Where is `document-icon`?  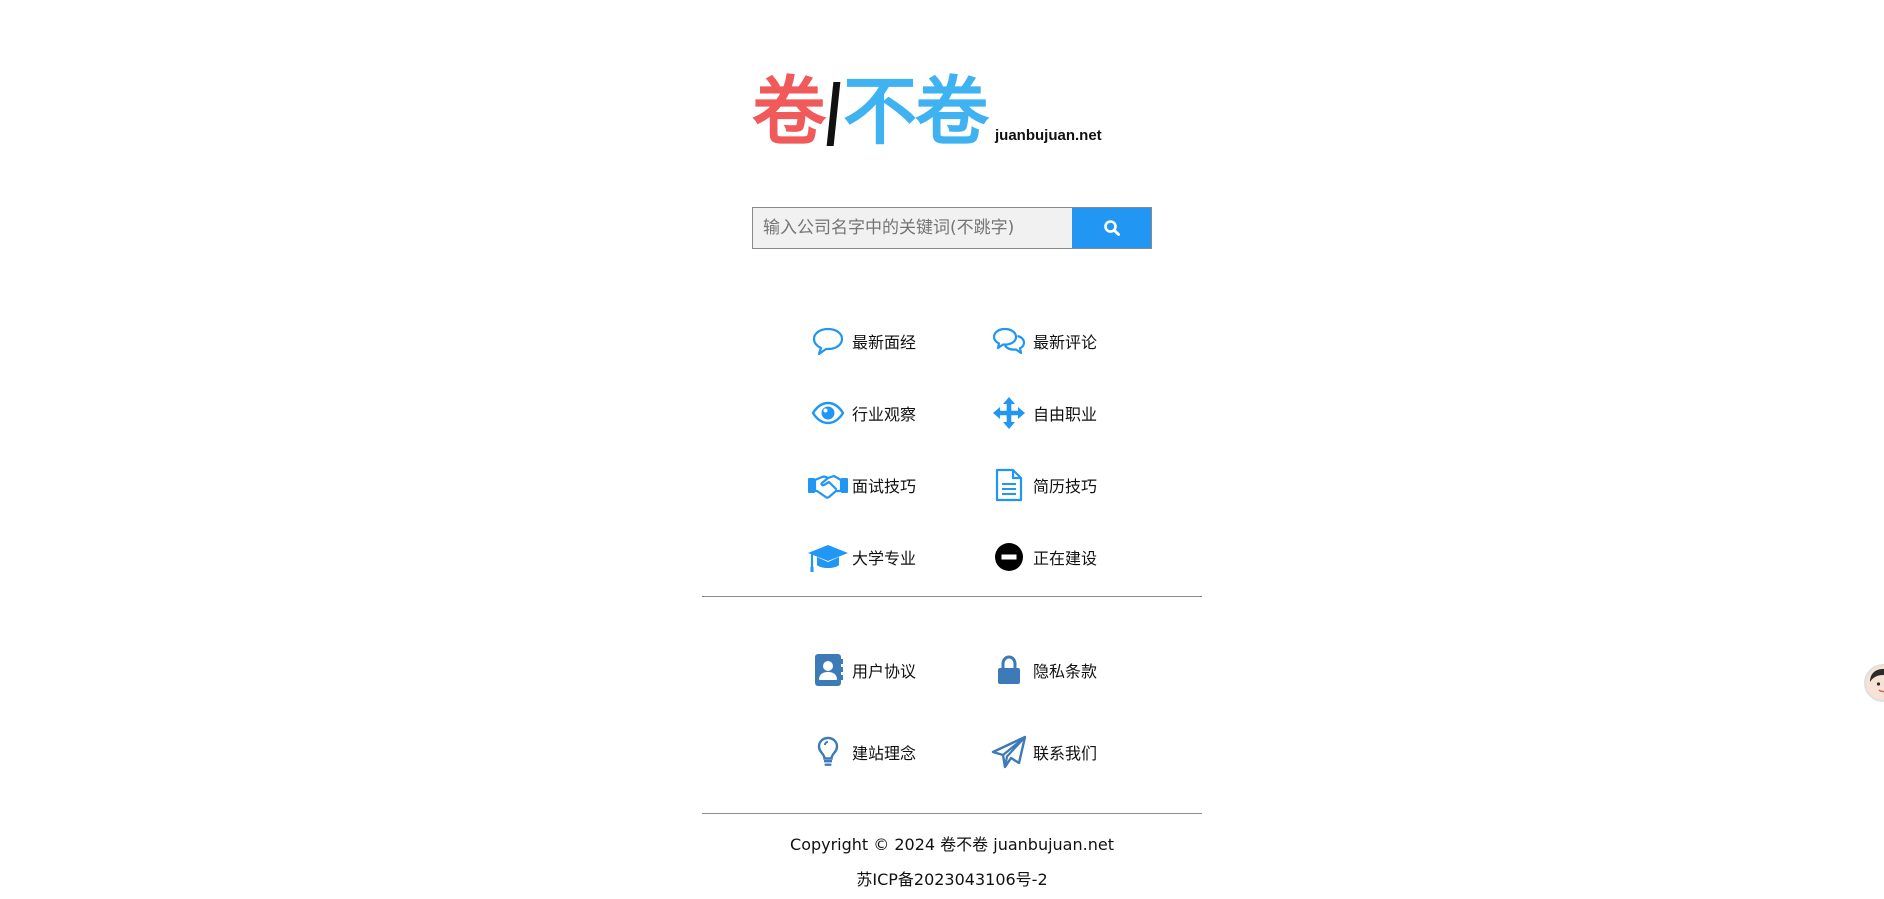
document-icon is located at coordinates (1009, 485).